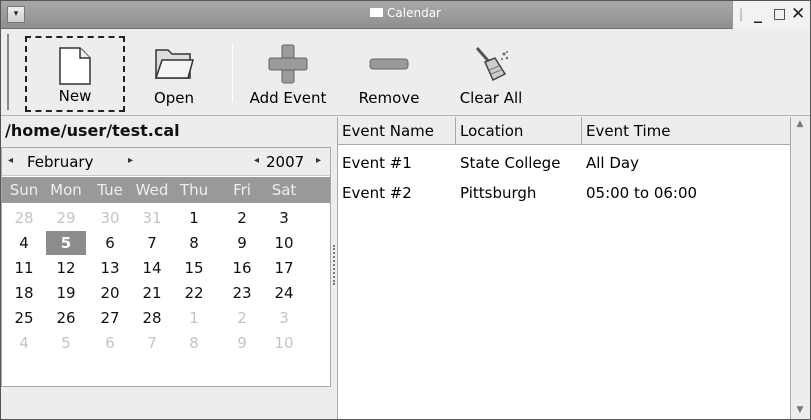 This screenshot has height=420, width=811. What do you see at coordinates (66, 293) in the screenshot?
I see `day-cell: 19` at bounding box center [66, 293].